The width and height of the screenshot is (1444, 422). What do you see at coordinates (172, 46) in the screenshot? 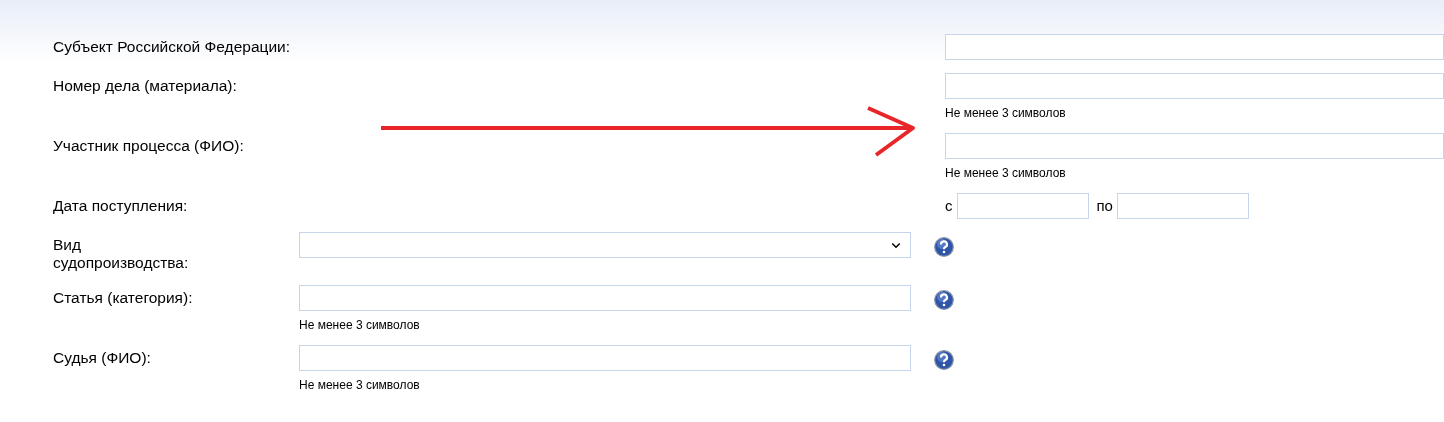
I see `field-label: Субъект Российской Федерации:` at bounding box center [172, 46].